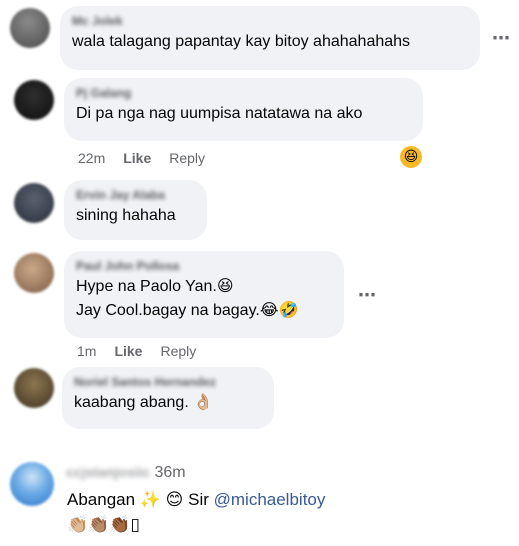 This screenshot has width=519, height=546. Describe the element at coordinates (204, 266) in the screenshot. I see `comment-author: Paul John Pollosa` at that location.